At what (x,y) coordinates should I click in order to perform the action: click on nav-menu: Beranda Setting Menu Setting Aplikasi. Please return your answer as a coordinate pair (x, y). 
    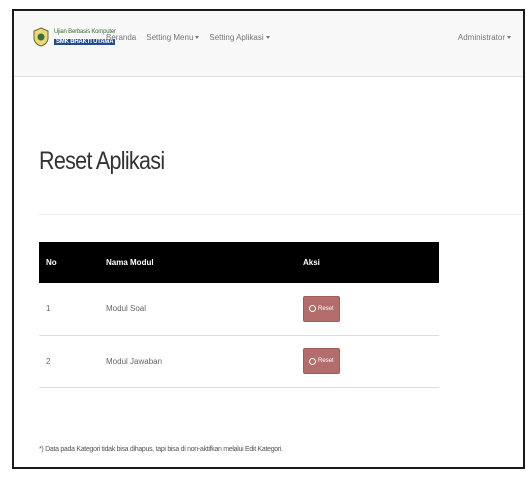
    Looking at the image, I should click on (188, 37).